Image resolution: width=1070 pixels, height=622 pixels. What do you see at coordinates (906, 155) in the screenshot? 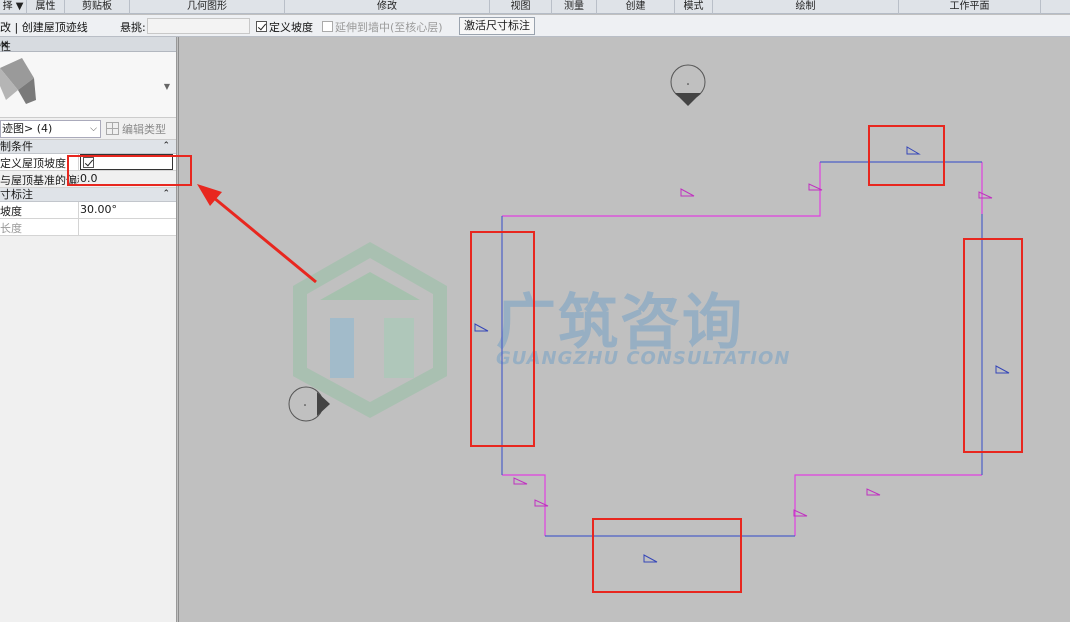
I see `highlight-top` at bounding box center [906, 155].